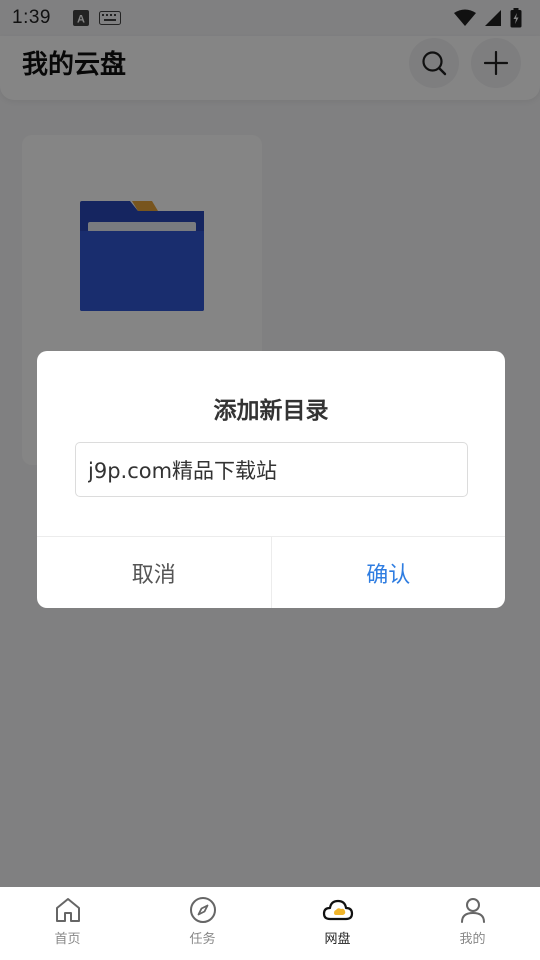 The width and height of the screenshot is (540, 960). I want to click on nav-item-home: 首页, so click(67, 923).